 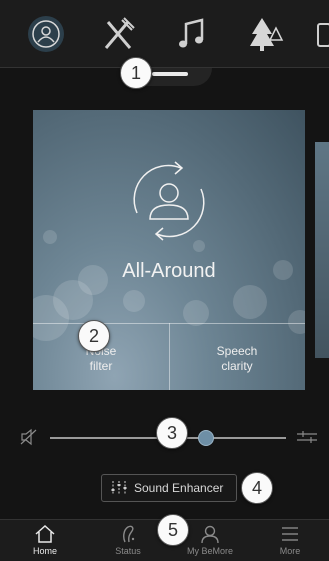 I want to click on nav-home: Home, so click(x=45, y=540).